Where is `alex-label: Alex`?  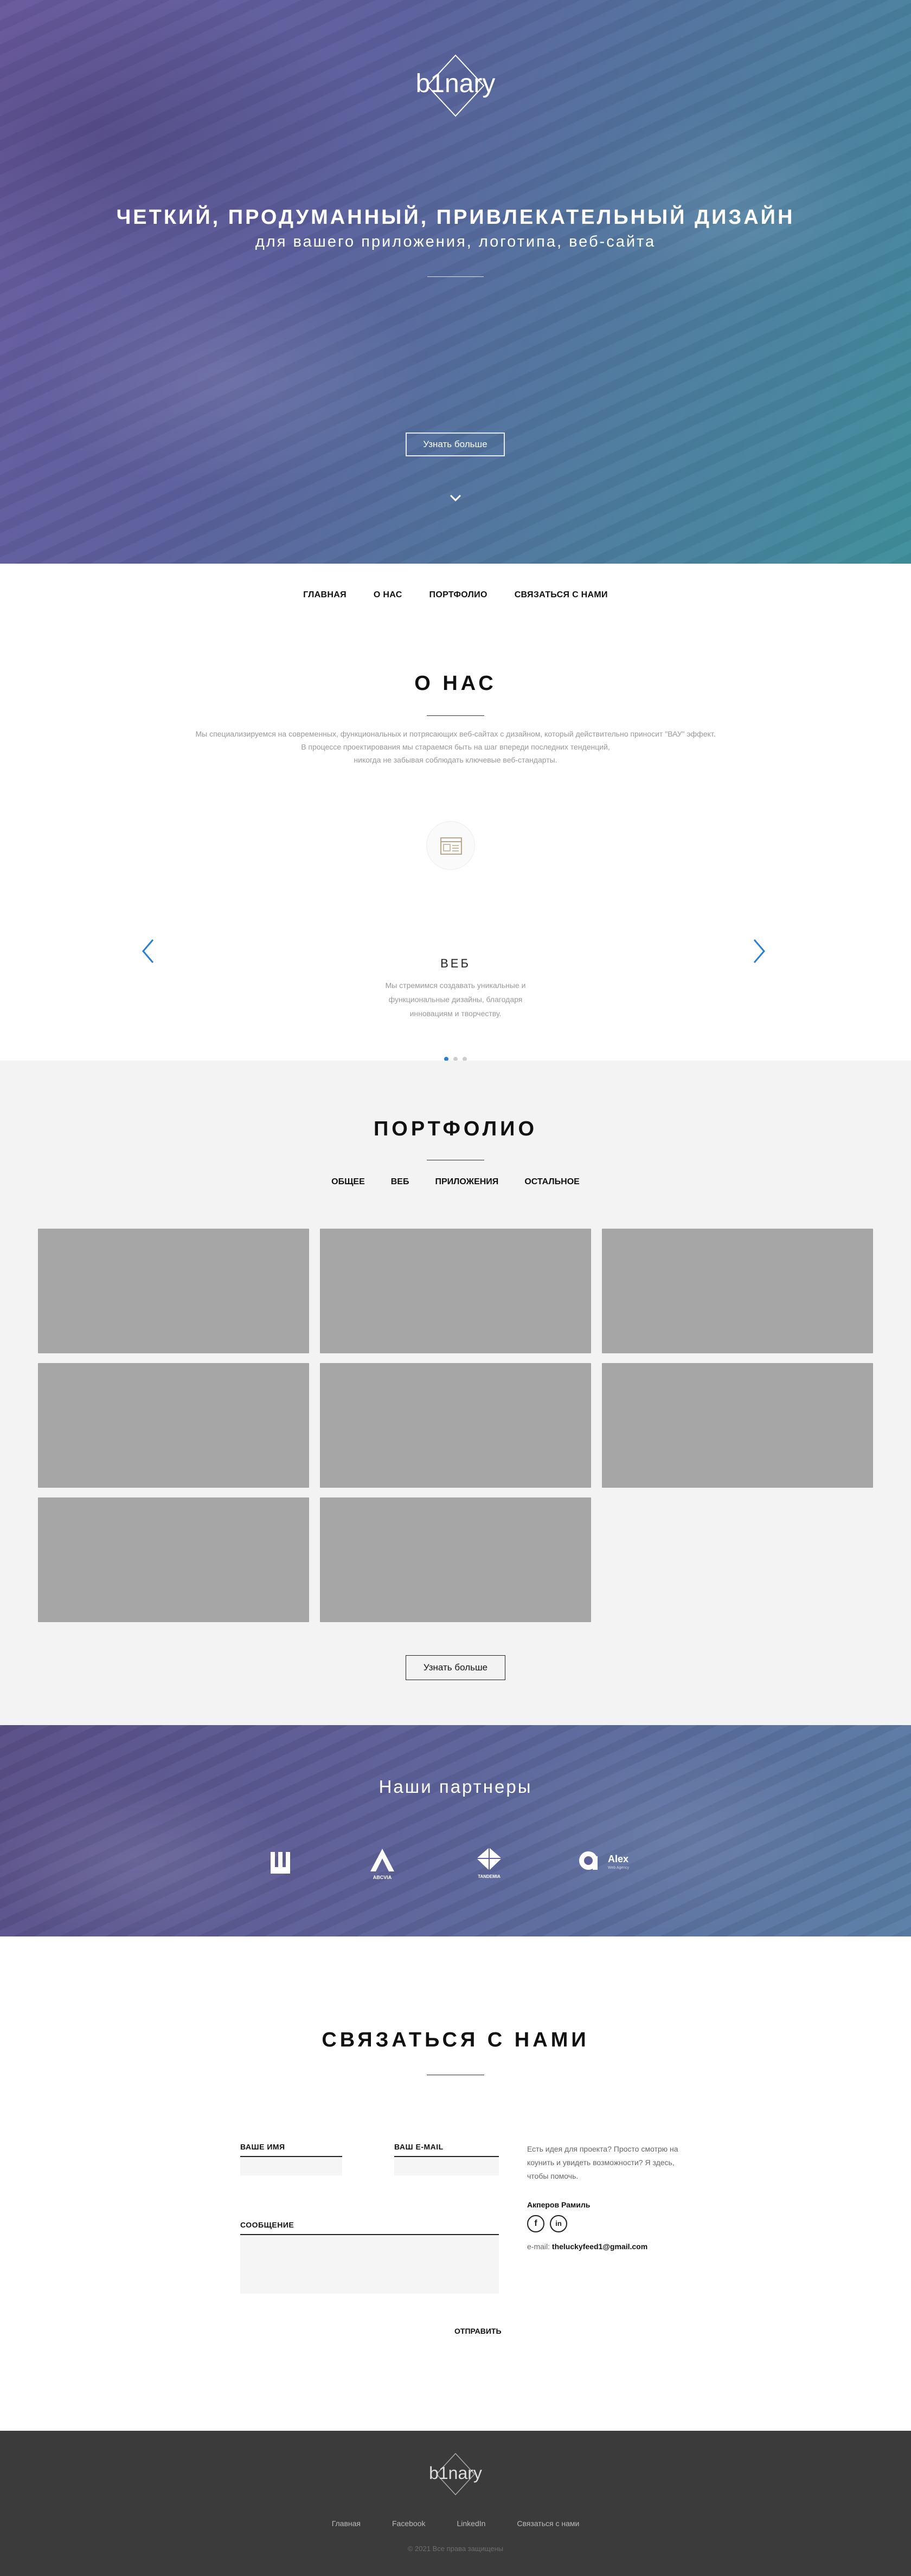
alex-label: Alex is located at coordinates (618, 1859).